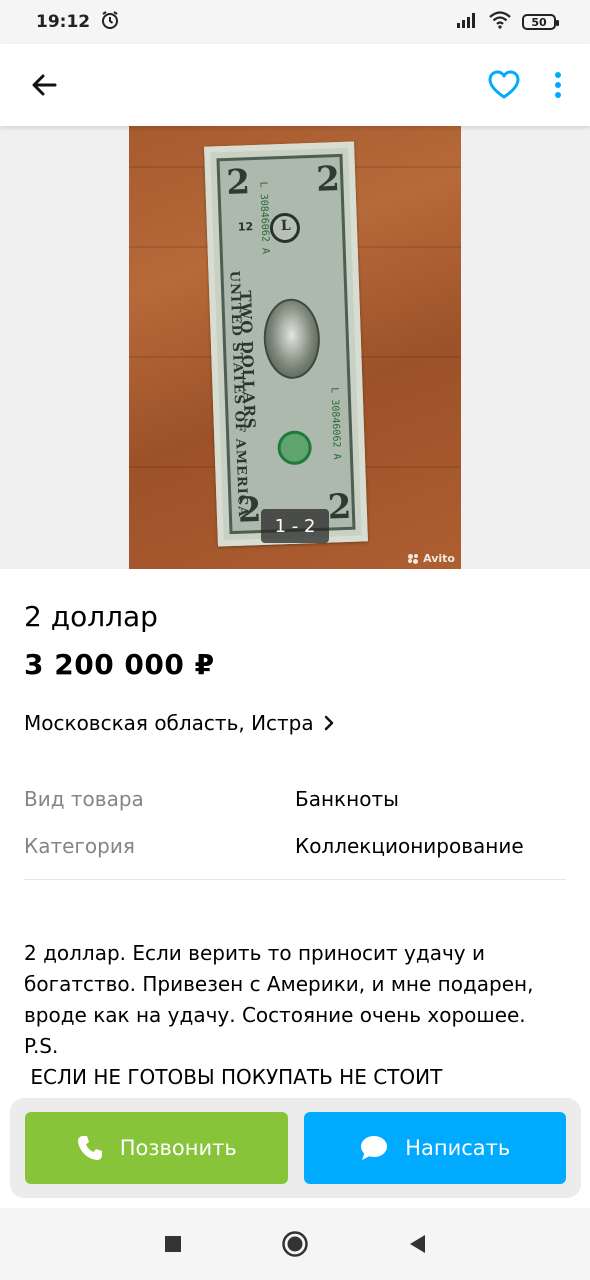 The height and width of the screenshot is (1280, 590). Describe the element at coordinates (540, 22) in the screenshot. I see `battery-icon: 50` at that location.